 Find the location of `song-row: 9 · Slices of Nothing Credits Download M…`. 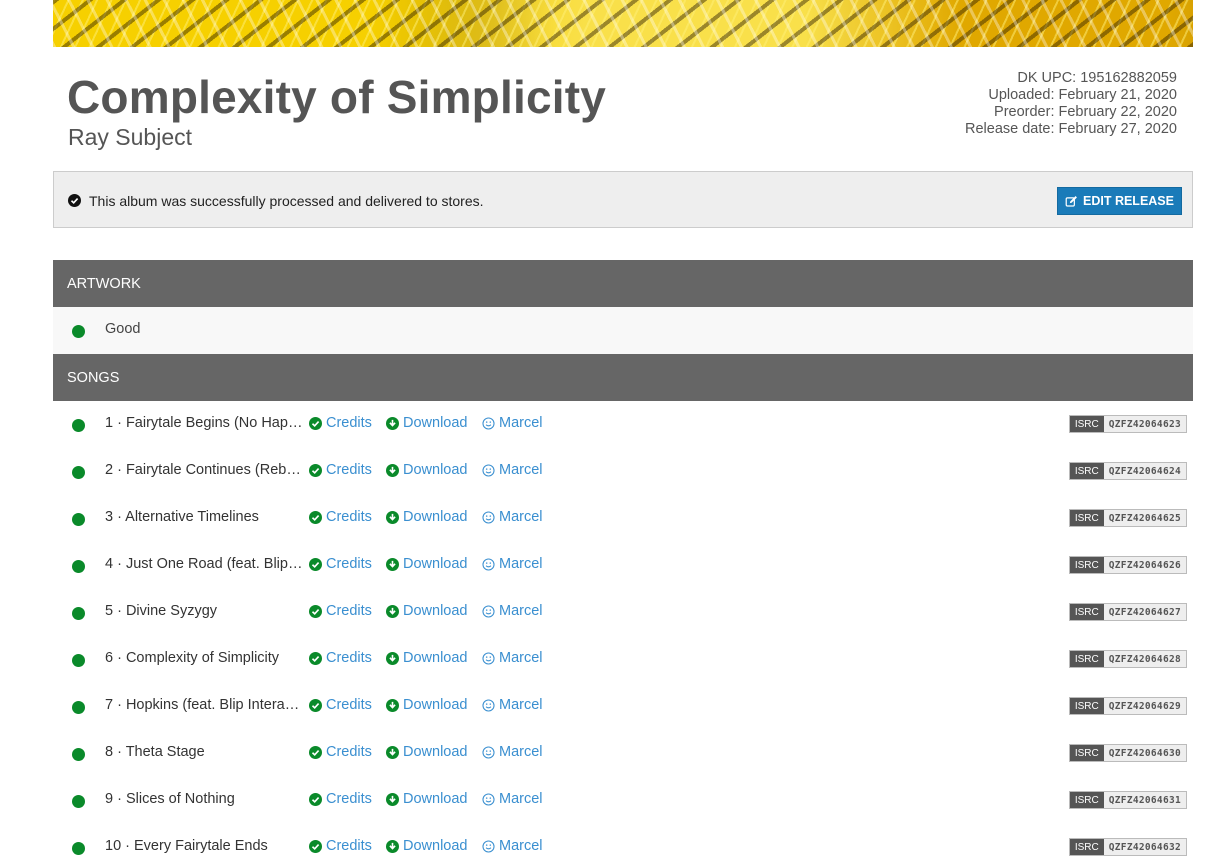

song-row: 9 · Slices of Nothing Credits Download M… is located at coordinates (623, 800).